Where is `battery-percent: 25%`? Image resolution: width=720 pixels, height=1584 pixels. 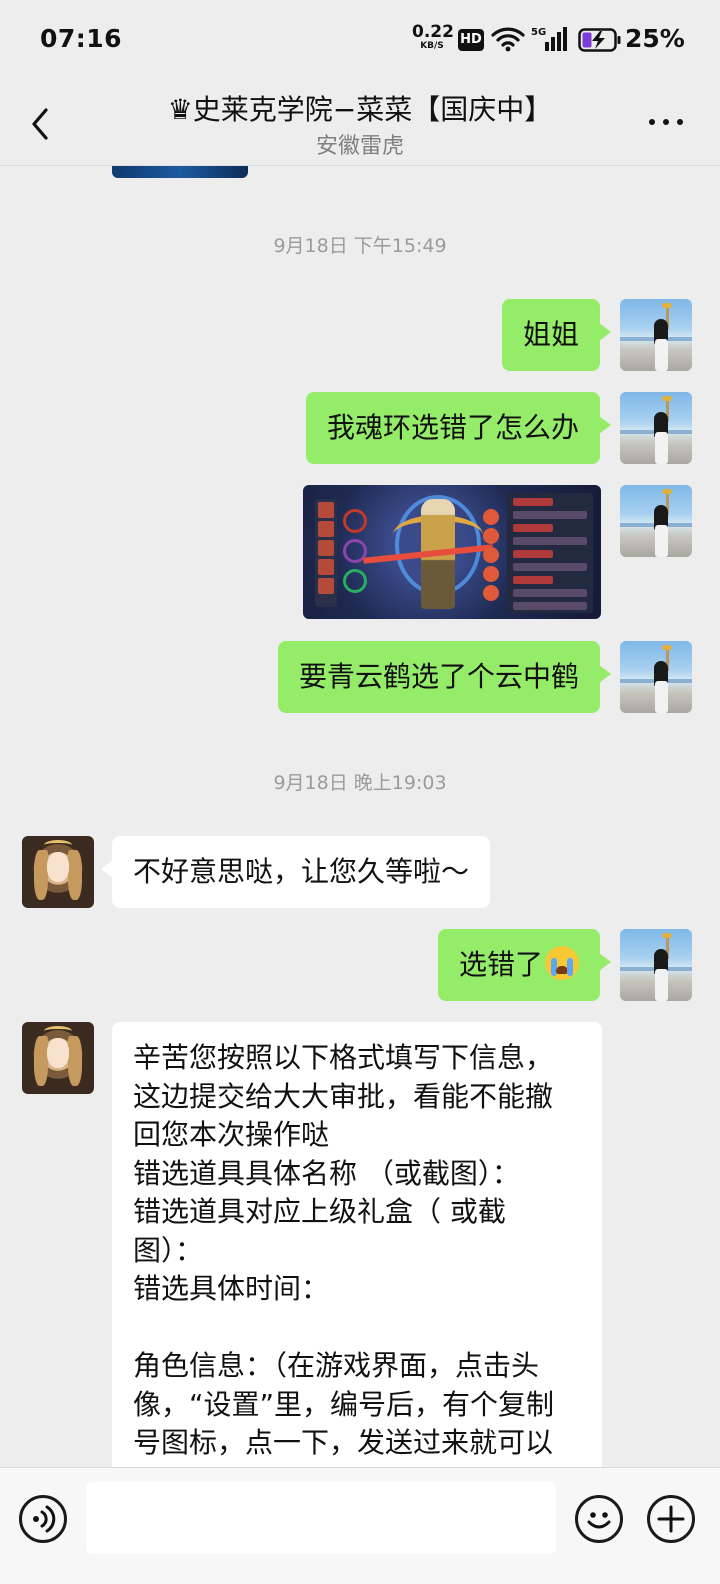 battery-percent: 25% is located at coordinates (655, 38).